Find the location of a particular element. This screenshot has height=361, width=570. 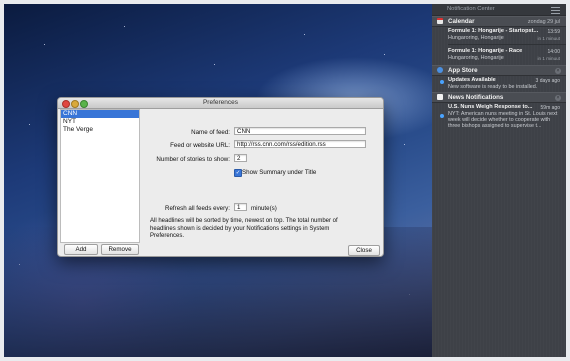

feed-name-label: Name of feed: is located at coordinates (210, 132).